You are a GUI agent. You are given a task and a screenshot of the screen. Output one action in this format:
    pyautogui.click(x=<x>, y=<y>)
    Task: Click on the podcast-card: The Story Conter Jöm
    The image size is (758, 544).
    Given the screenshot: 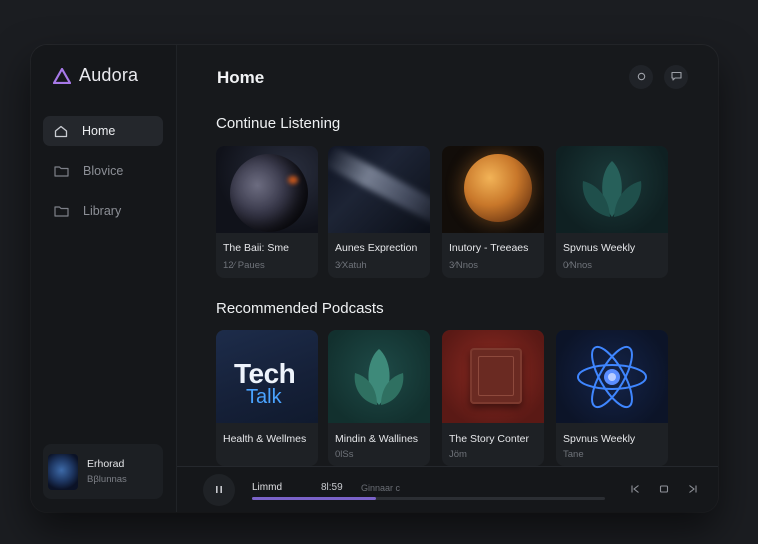 What is the action you would take?
    pyautogui.click(x=493, y=398)
    